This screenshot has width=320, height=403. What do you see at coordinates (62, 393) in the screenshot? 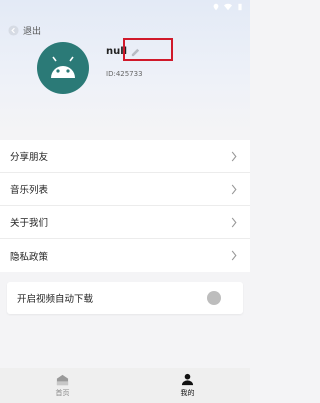
I see `nav-home-label: 首页` at bounding box center [62, 393].